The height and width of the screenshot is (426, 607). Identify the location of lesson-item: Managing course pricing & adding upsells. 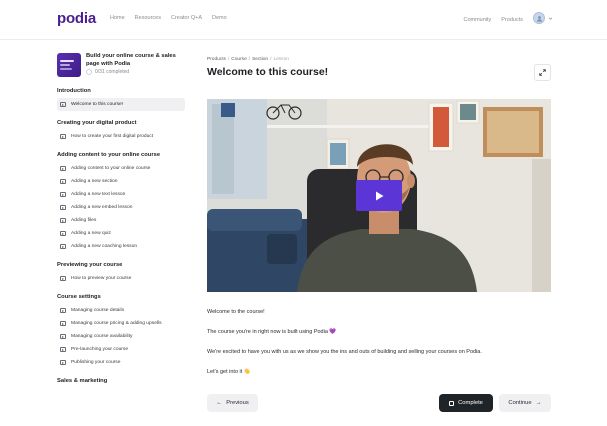
(121, 323).